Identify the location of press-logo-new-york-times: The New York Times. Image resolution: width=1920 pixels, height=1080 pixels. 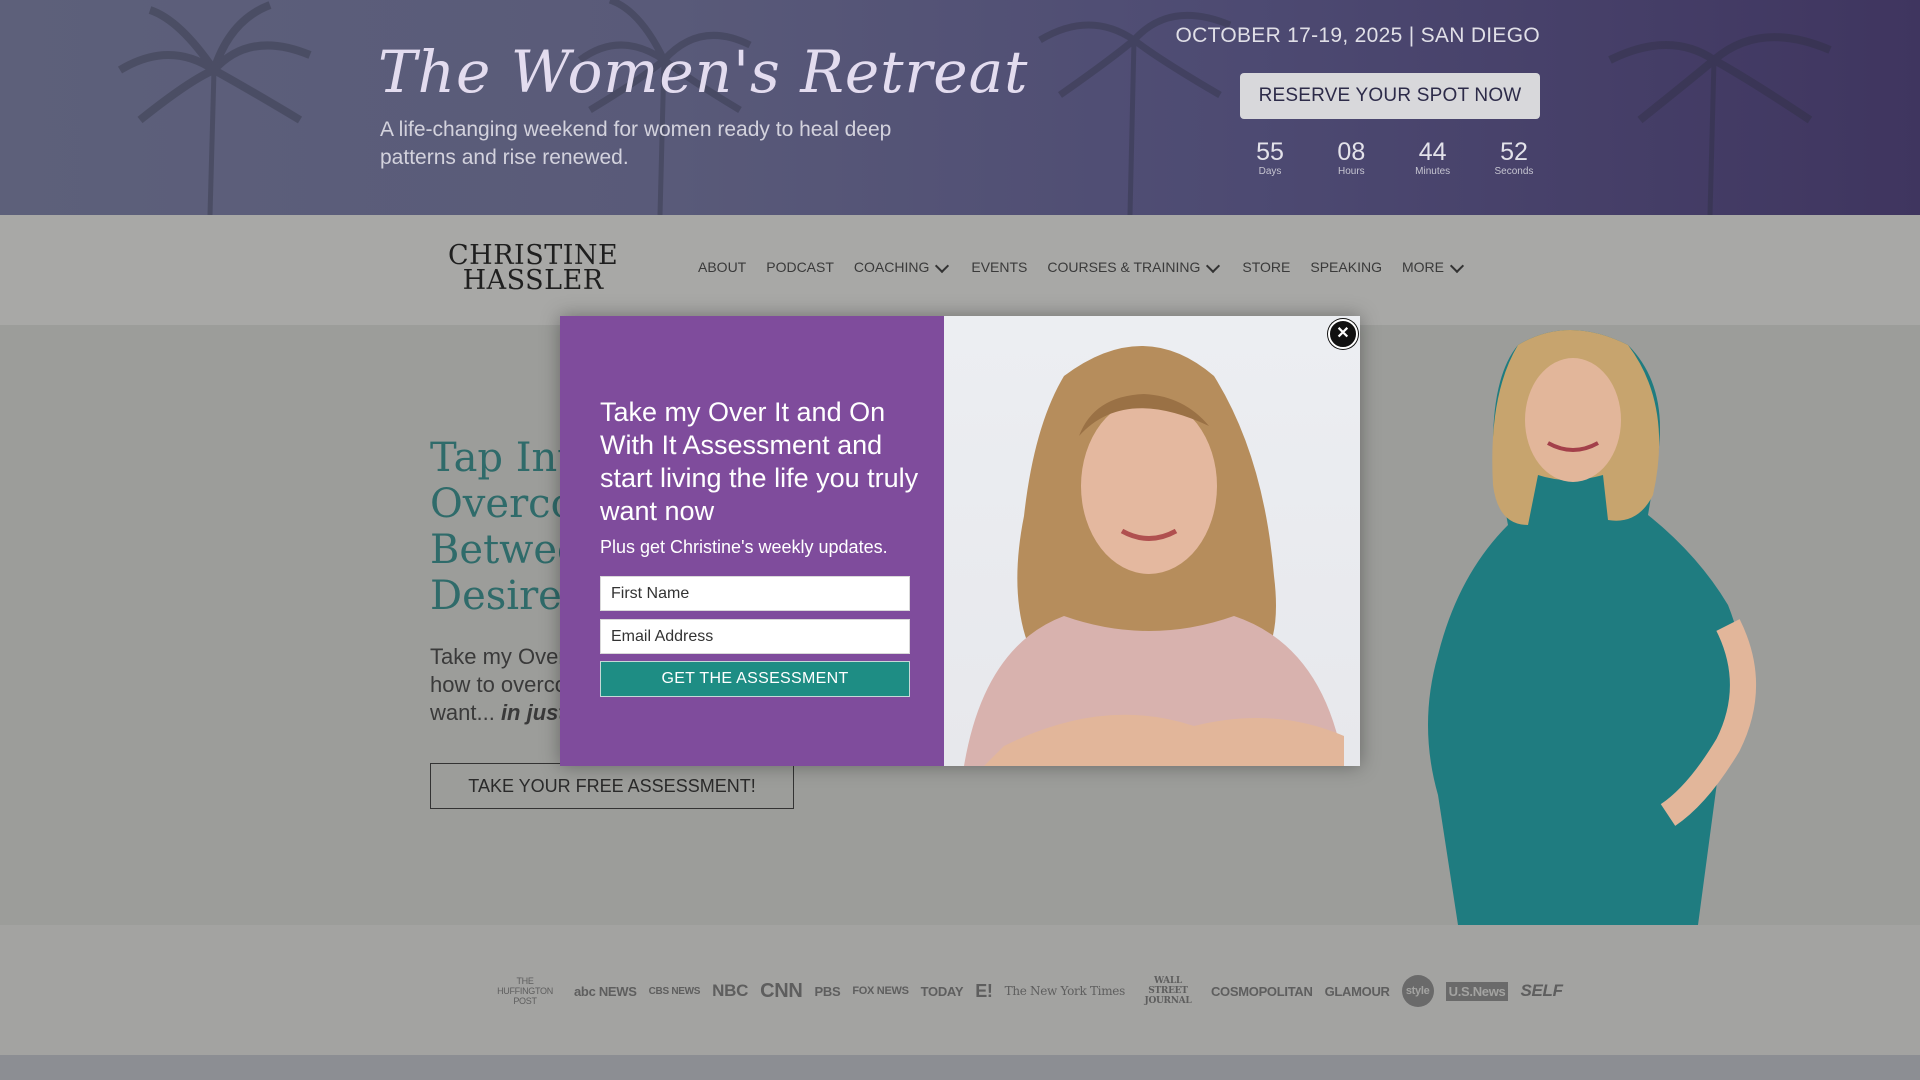
(1065, 991).